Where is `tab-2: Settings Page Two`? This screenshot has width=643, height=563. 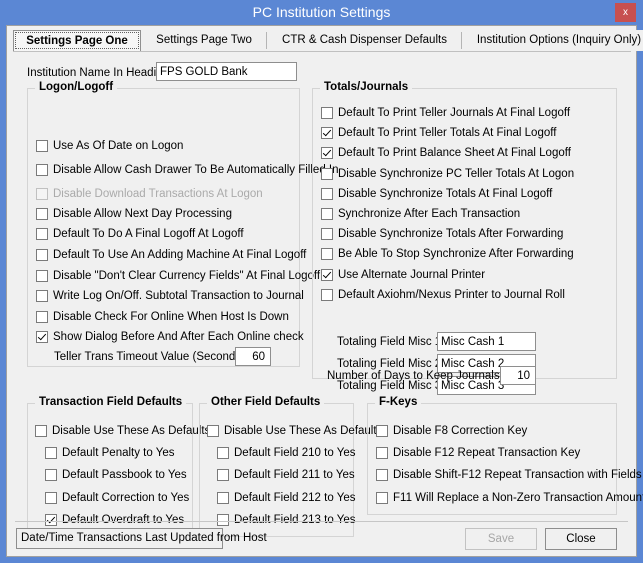 tab-2: Settings Page Two is located at coordinates (204, 40).